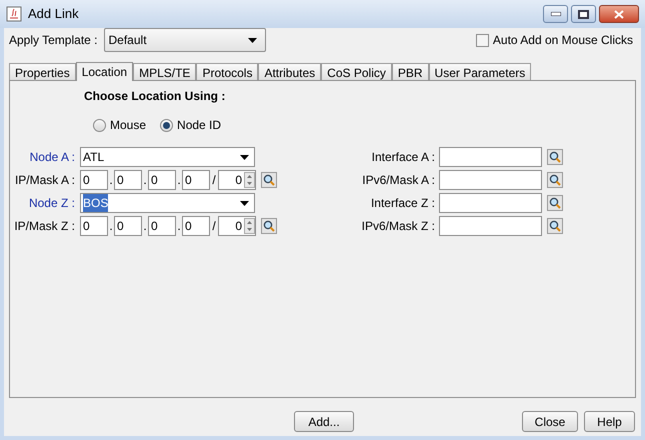  What do you see at coordinates (105, 71) in the screenshot?
I see `tab: Location` at bounding box center [105, 71].